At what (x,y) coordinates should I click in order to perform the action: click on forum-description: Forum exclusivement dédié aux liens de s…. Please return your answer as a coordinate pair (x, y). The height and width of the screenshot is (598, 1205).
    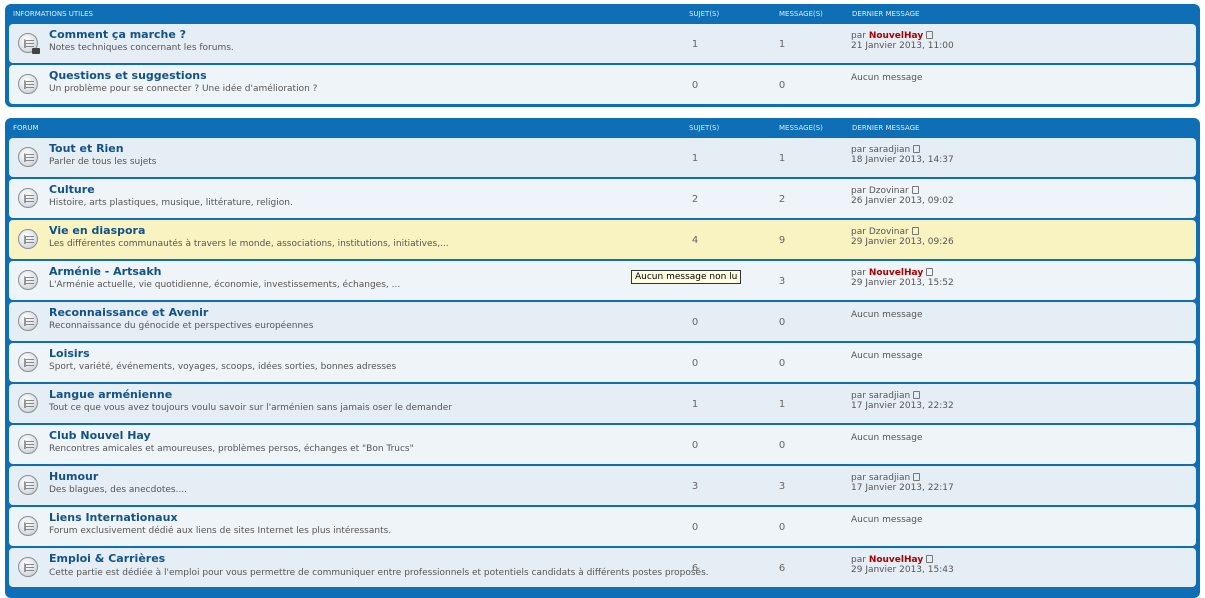
    Looking at the image, I should click on (220, 531).